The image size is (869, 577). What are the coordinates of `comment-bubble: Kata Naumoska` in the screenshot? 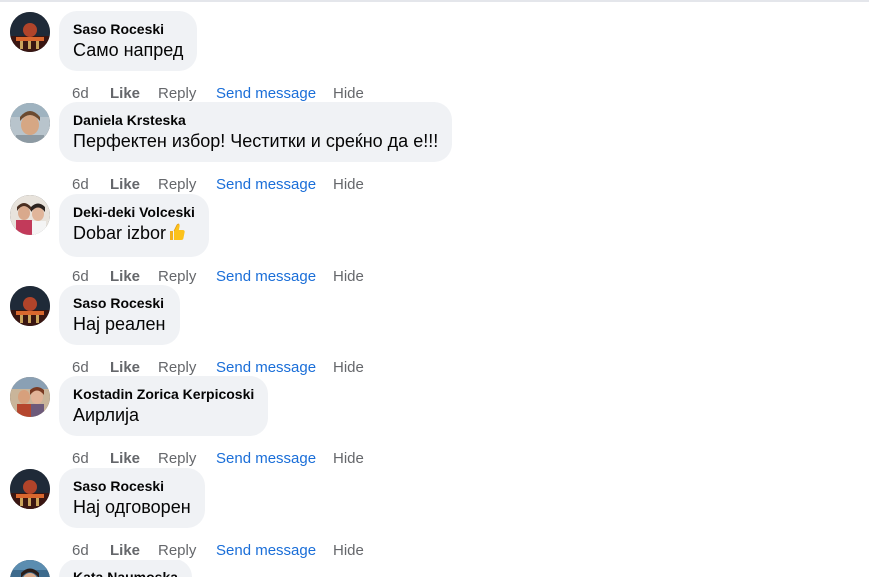 It's located at (126, 568).